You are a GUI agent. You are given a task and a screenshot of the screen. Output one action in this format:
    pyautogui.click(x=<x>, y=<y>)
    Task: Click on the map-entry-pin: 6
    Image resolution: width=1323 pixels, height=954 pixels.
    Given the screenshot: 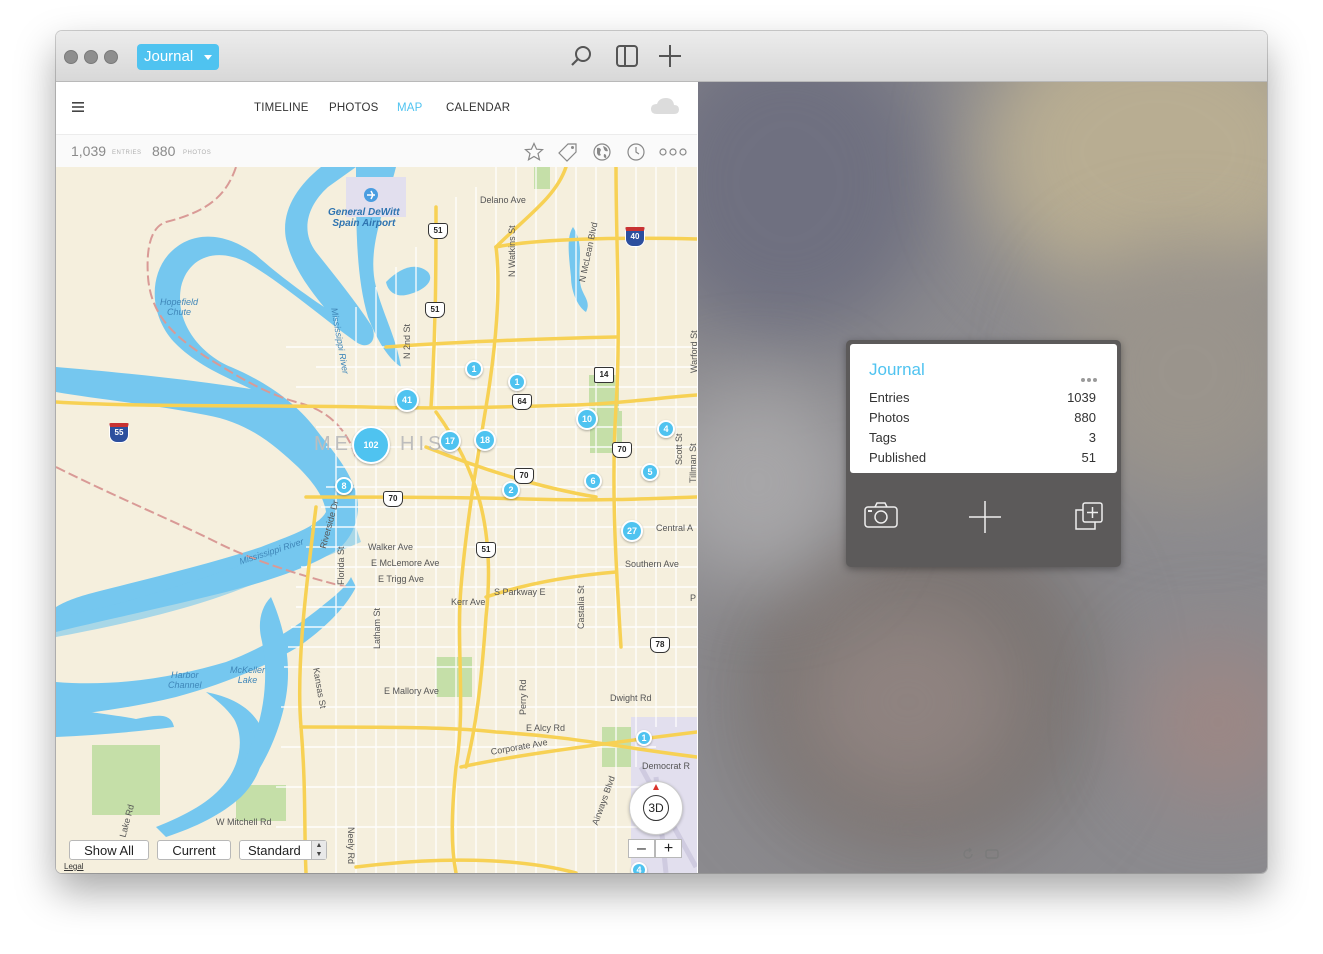 What is the action you would take?
    pyautogui.click(x=593, y=481)
    